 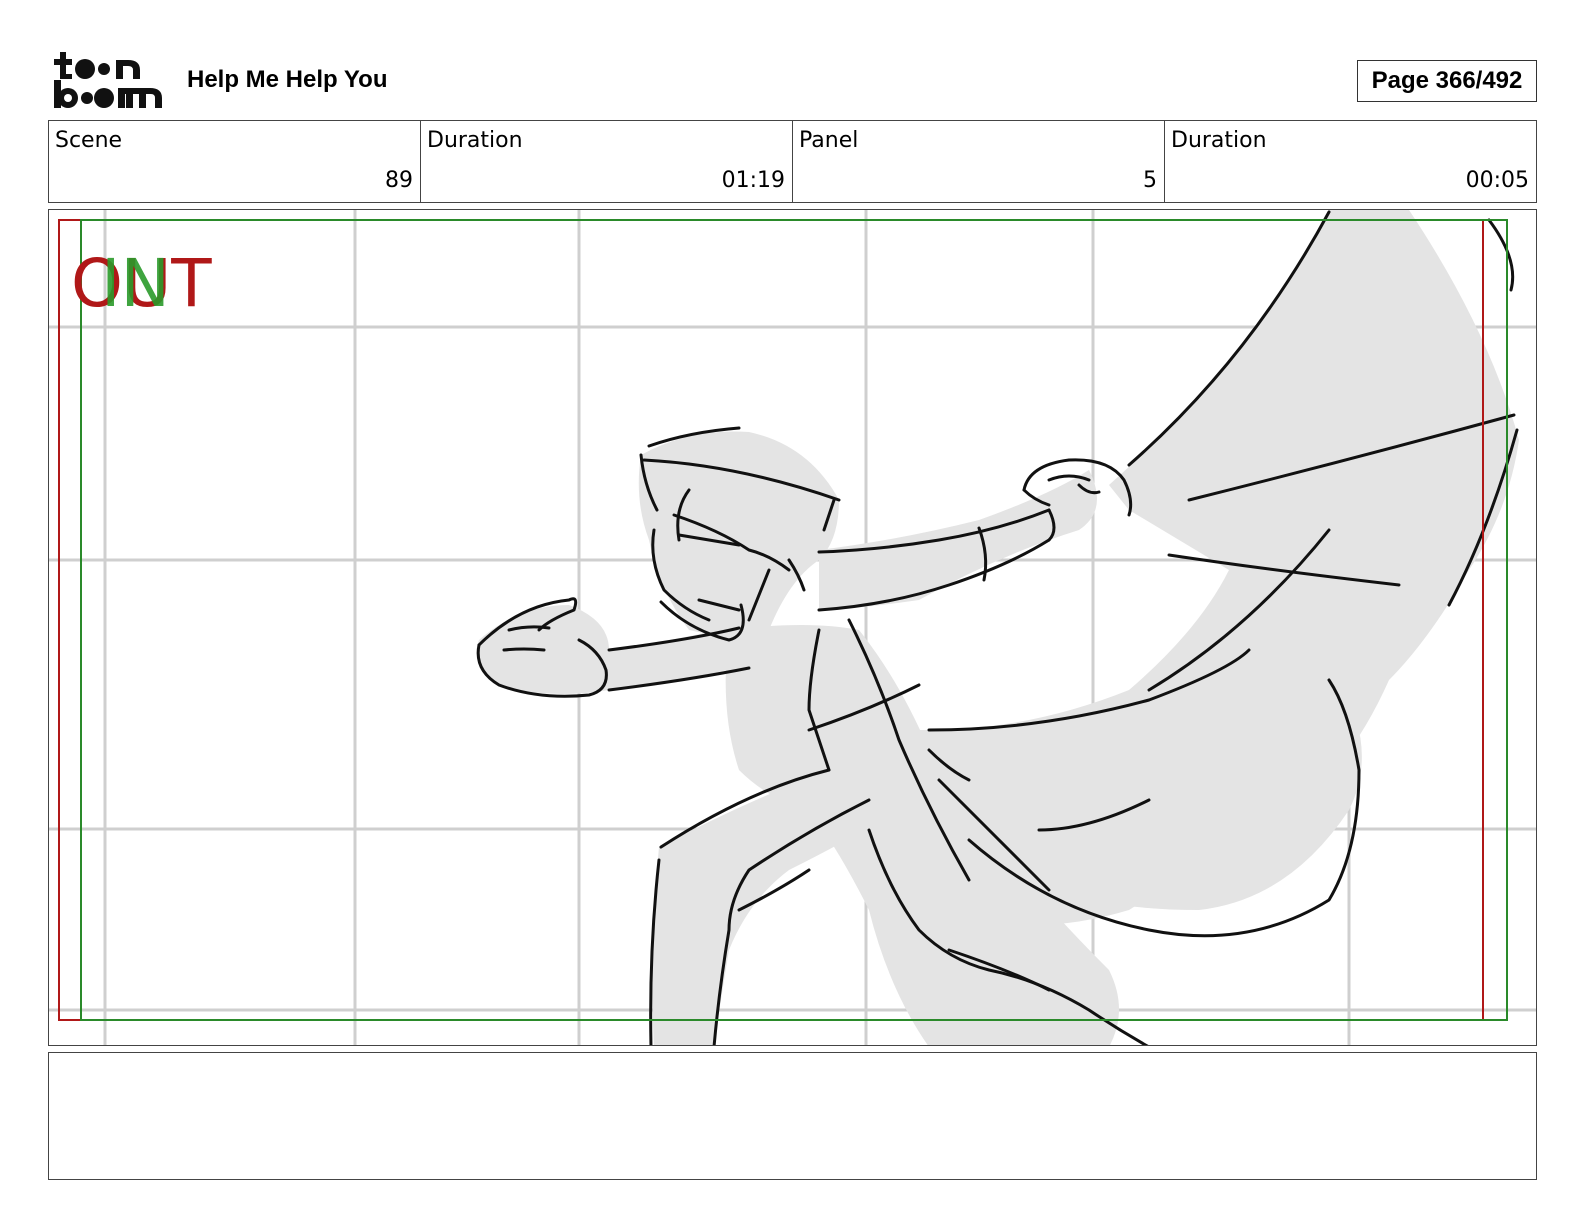 I want to click on scene-value: 89, so click(x=399, y=180).